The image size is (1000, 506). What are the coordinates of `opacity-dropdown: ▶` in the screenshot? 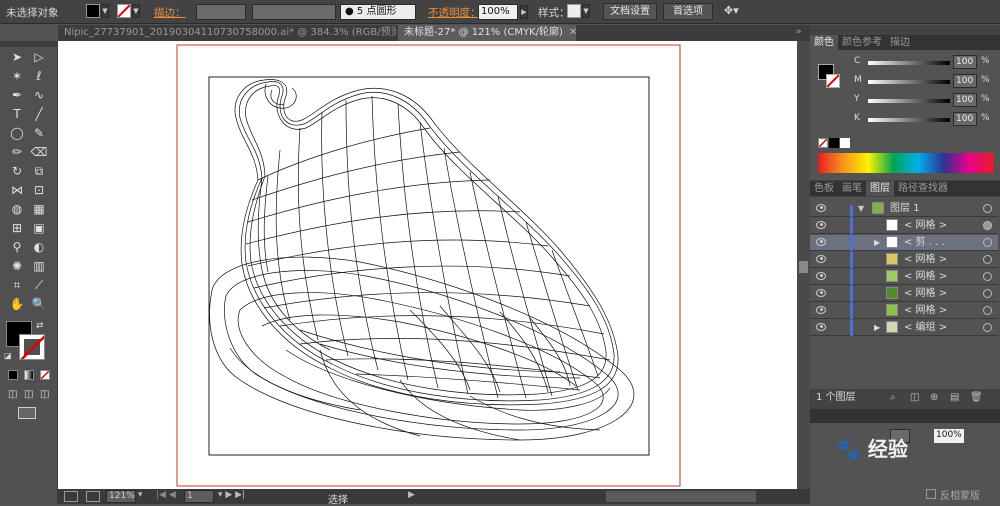 It's located at (524, 12).